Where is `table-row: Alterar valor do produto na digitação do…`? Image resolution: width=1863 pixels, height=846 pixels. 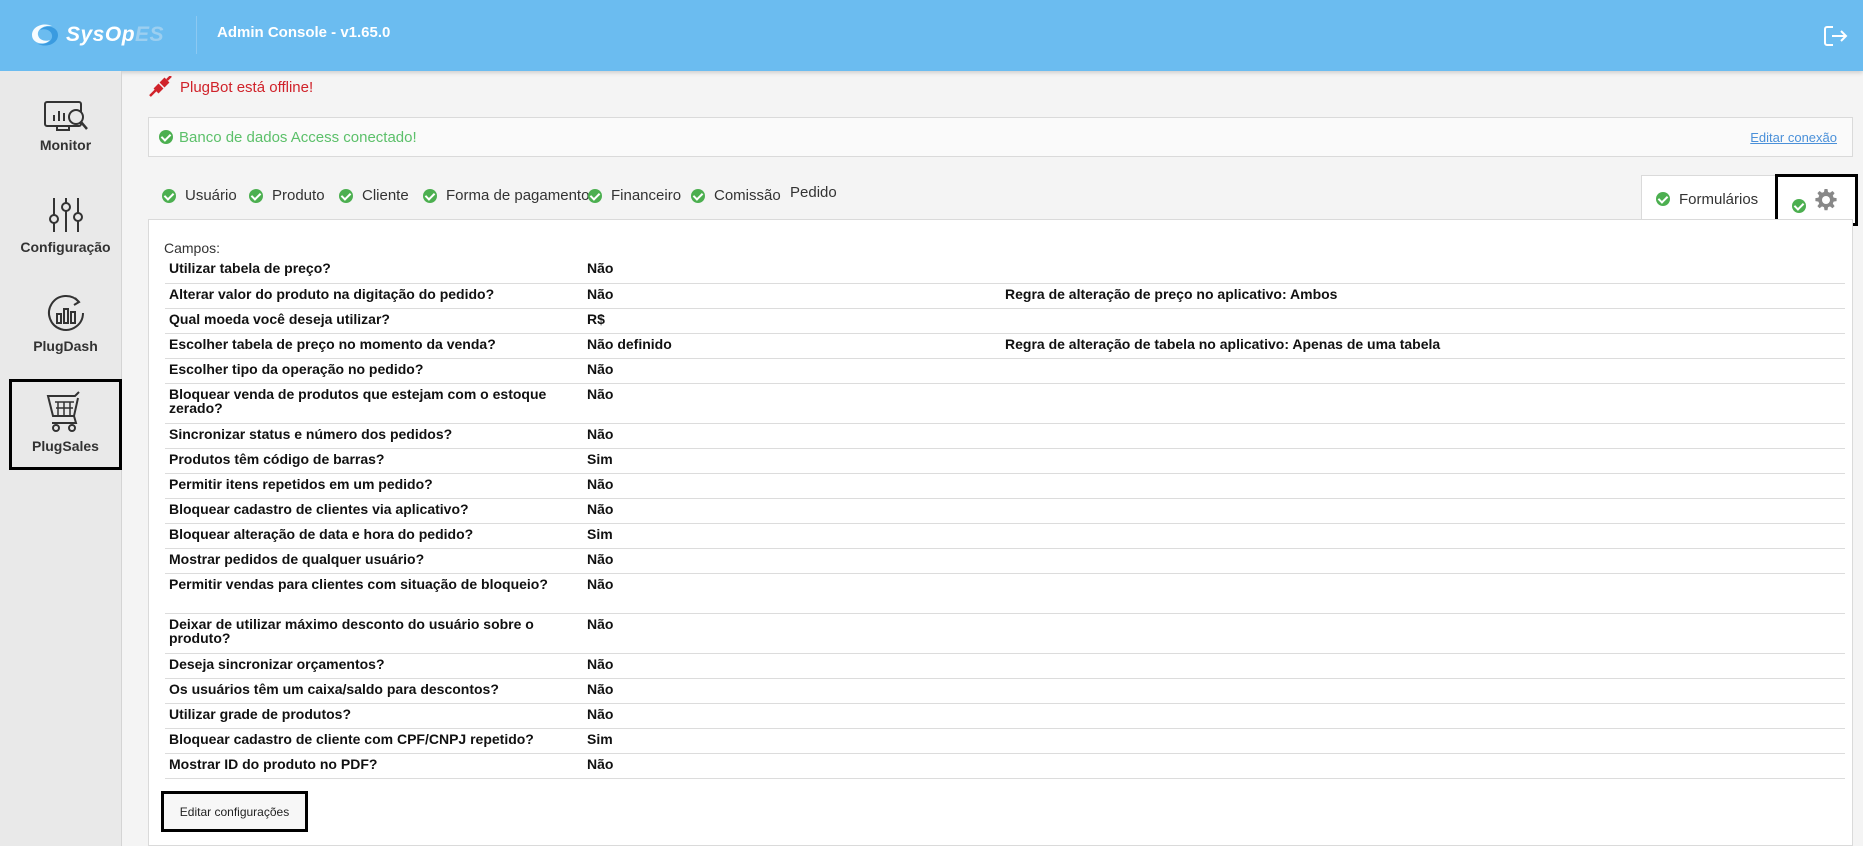 table-row: Alterar valor do produto na digitação do… is located at coordinates (1005, 296).